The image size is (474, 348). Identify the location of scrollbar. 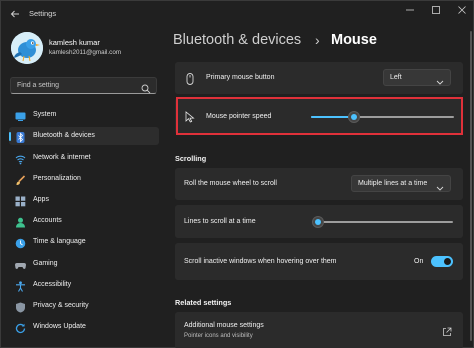
(471, 186).